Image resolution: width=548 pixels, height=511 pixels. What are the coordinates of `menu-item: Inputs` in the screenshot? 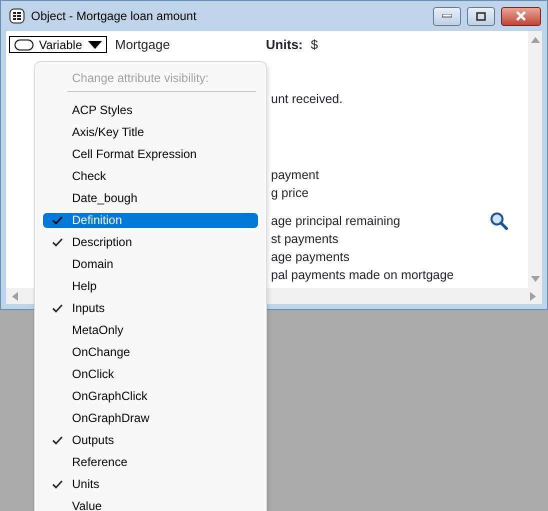 It's located at (150, 308).